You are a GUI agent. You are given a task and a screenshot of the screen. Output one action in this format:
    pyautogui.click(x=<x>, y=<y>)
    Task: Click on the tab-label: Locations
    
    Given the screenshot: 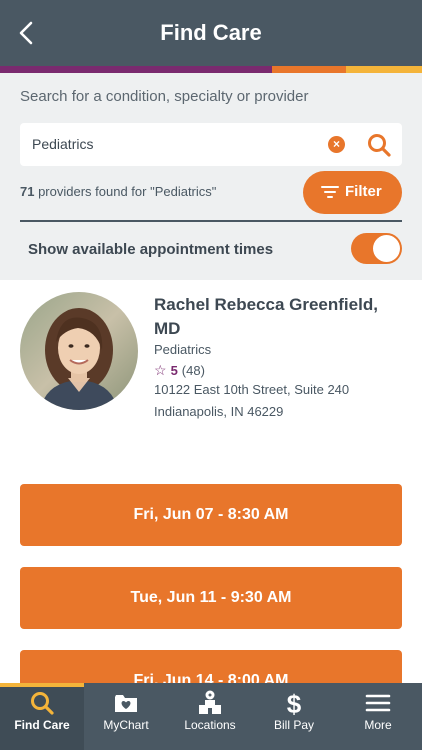 What is the action you would take?
    pyautogui.click(x=210, y=725)
    